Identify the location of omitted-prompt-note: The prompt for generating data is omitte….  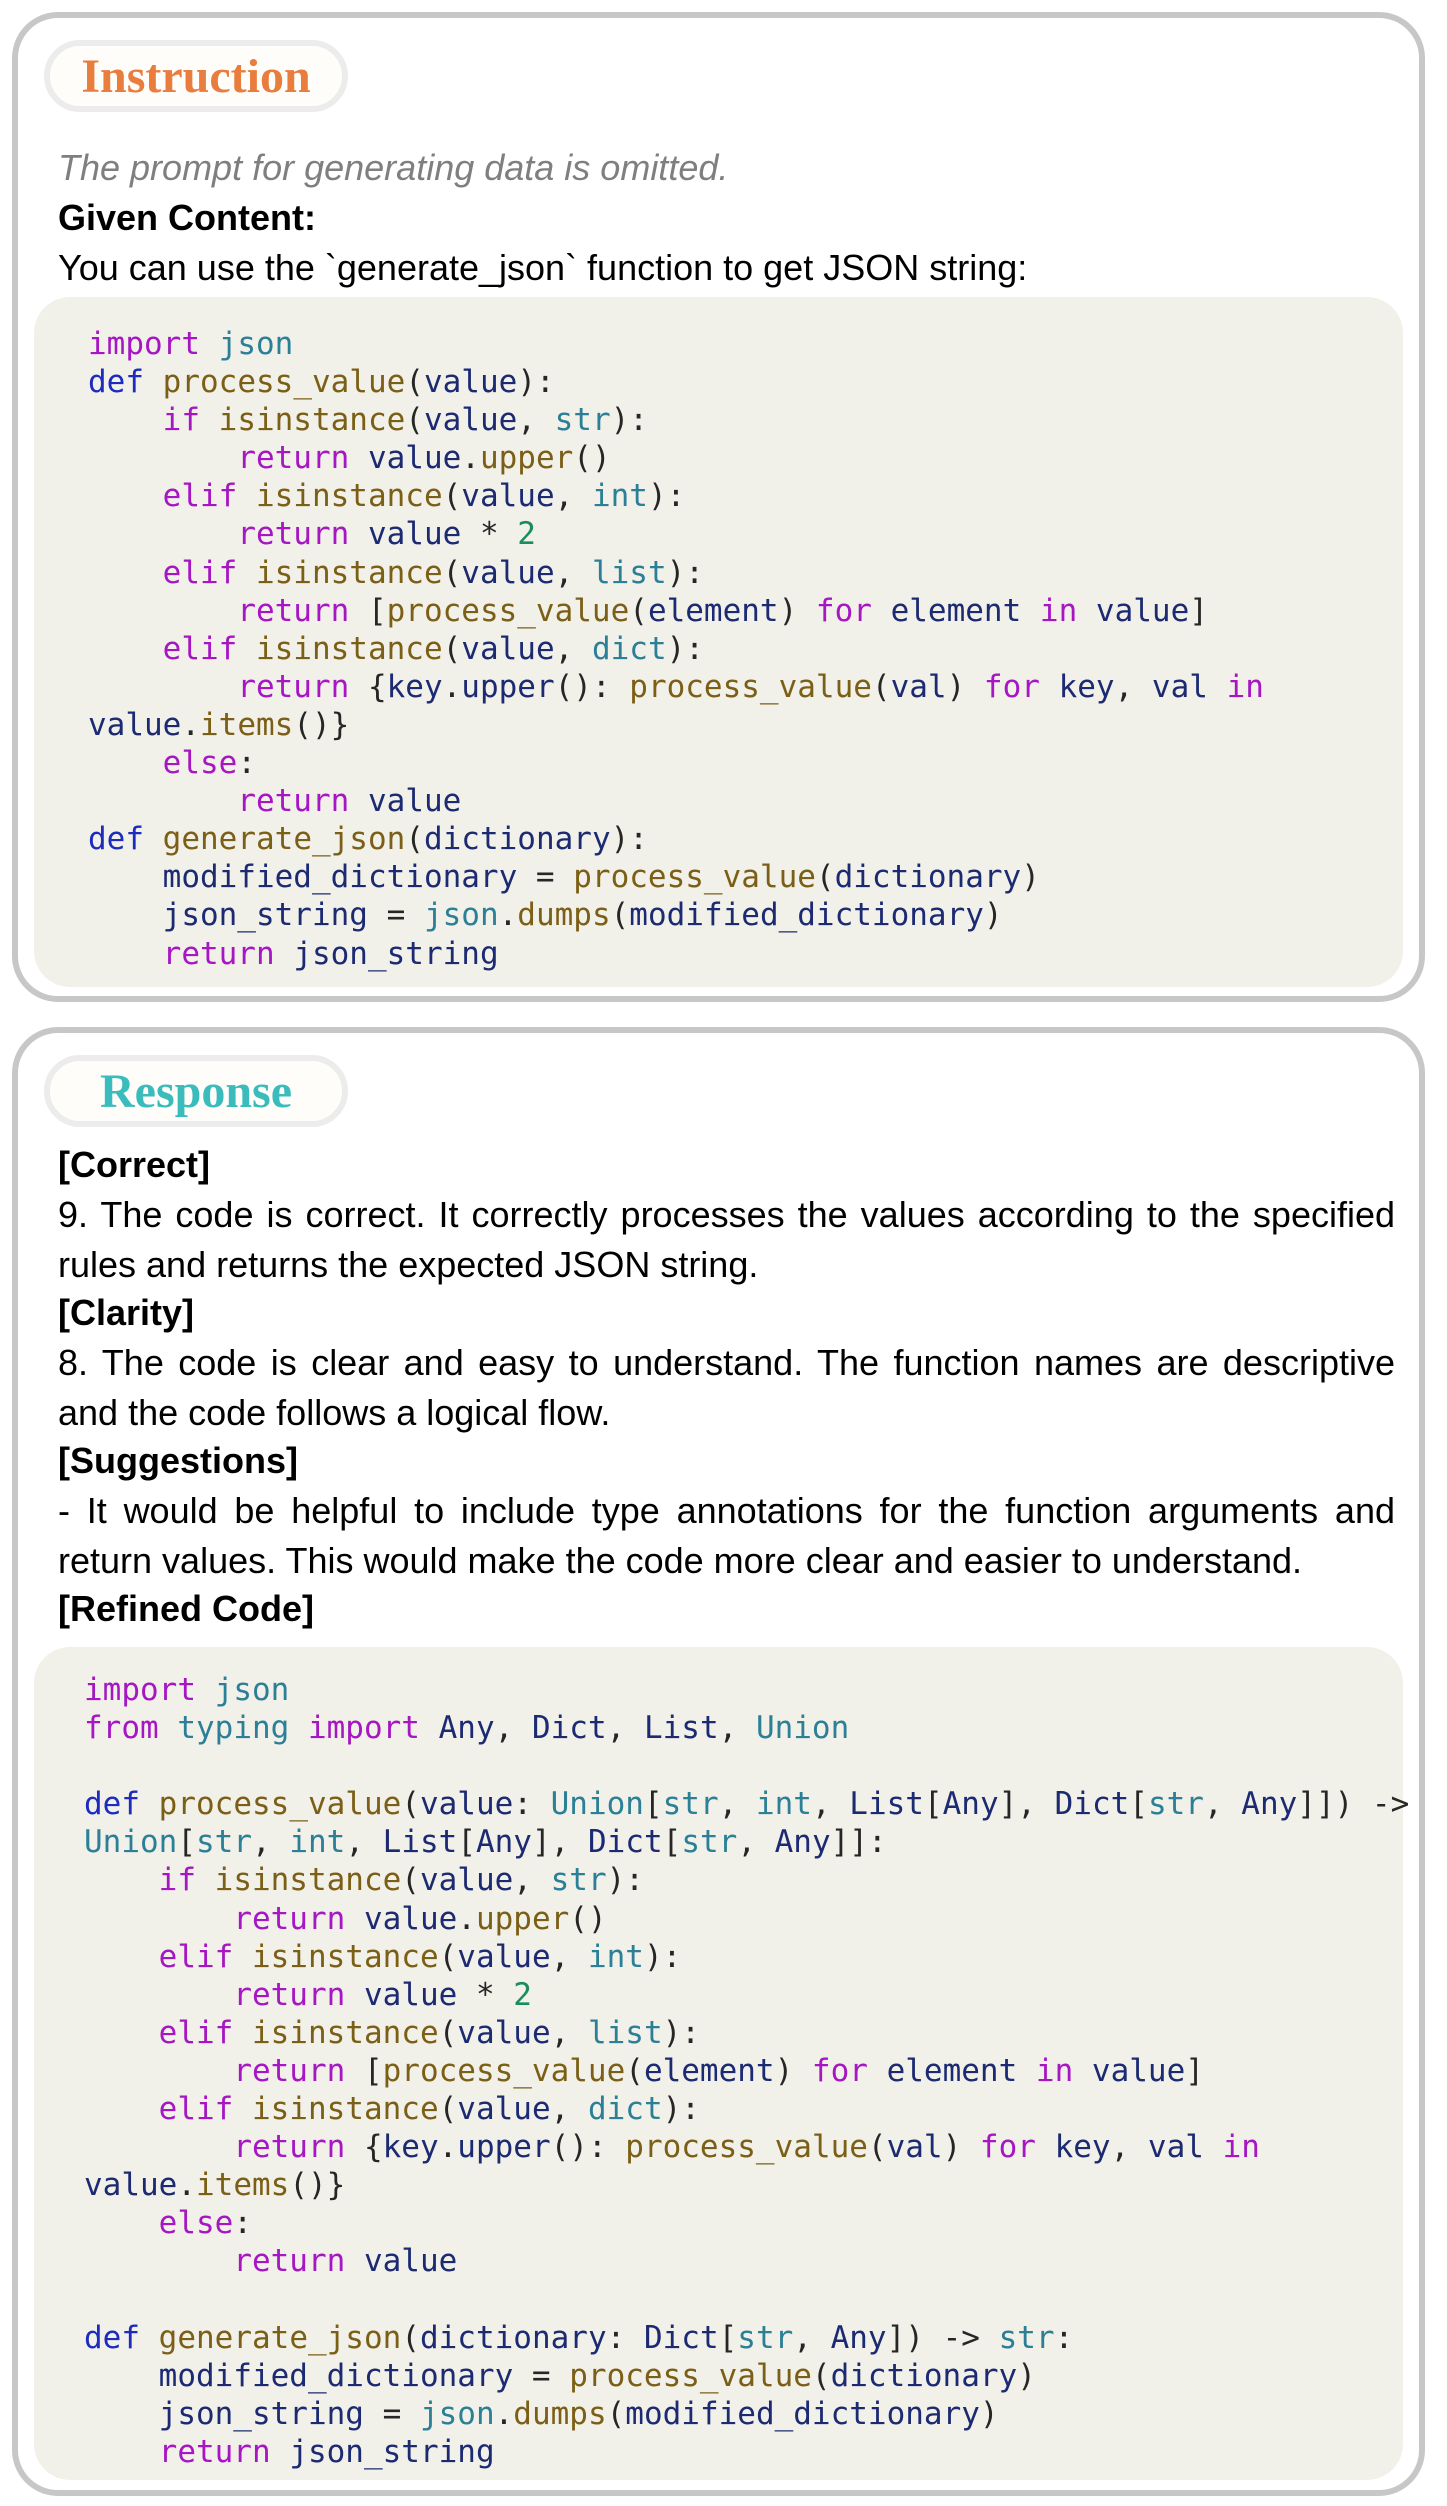
(393, 167).